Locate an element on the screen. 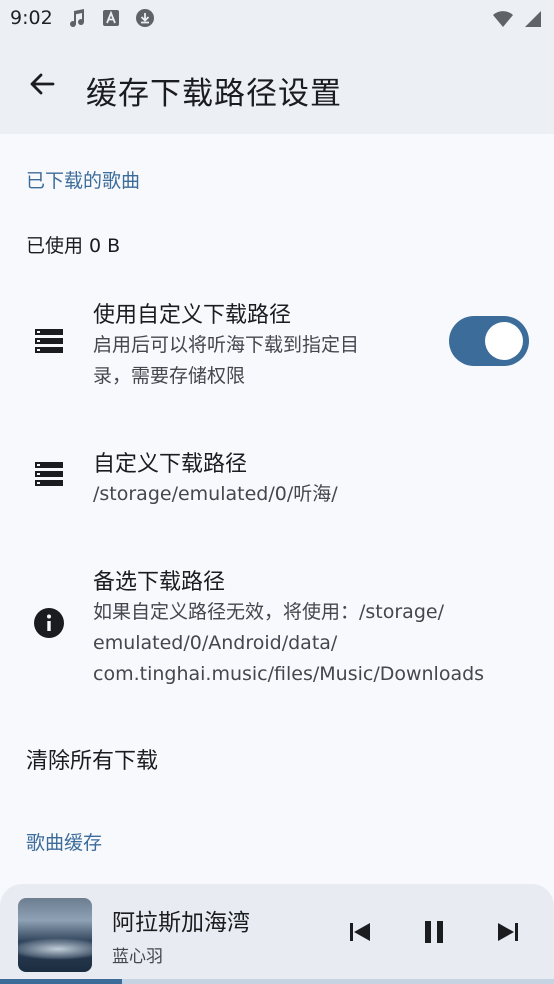 Image resolution: width=554 pixels, height=984 pixels. status-icons-left is located at coordinates (111, 18).